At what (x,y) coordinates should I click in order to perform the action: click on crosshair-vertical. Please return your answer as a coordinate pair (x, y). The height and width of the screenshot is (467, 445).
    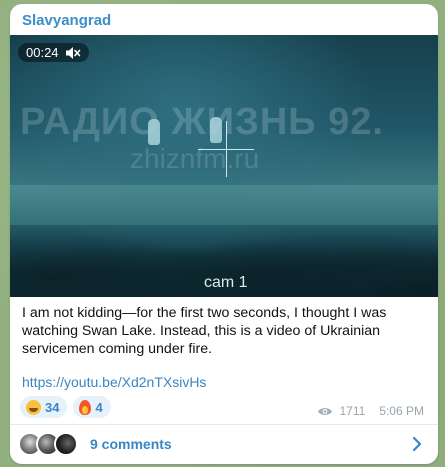
    Looking at the image, I should click on (226, 149).